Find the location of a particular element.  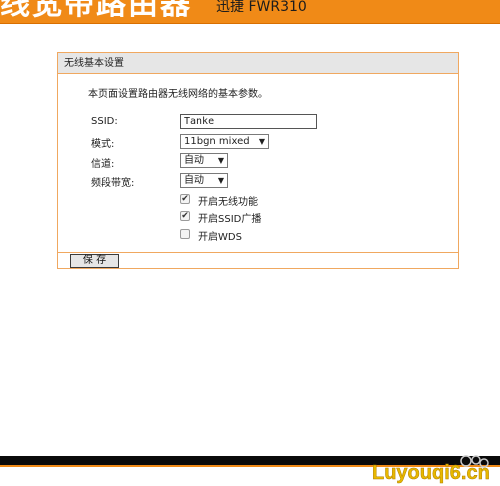

mode-select-value: 11bgn mixed is located at coordinates (217, 141).